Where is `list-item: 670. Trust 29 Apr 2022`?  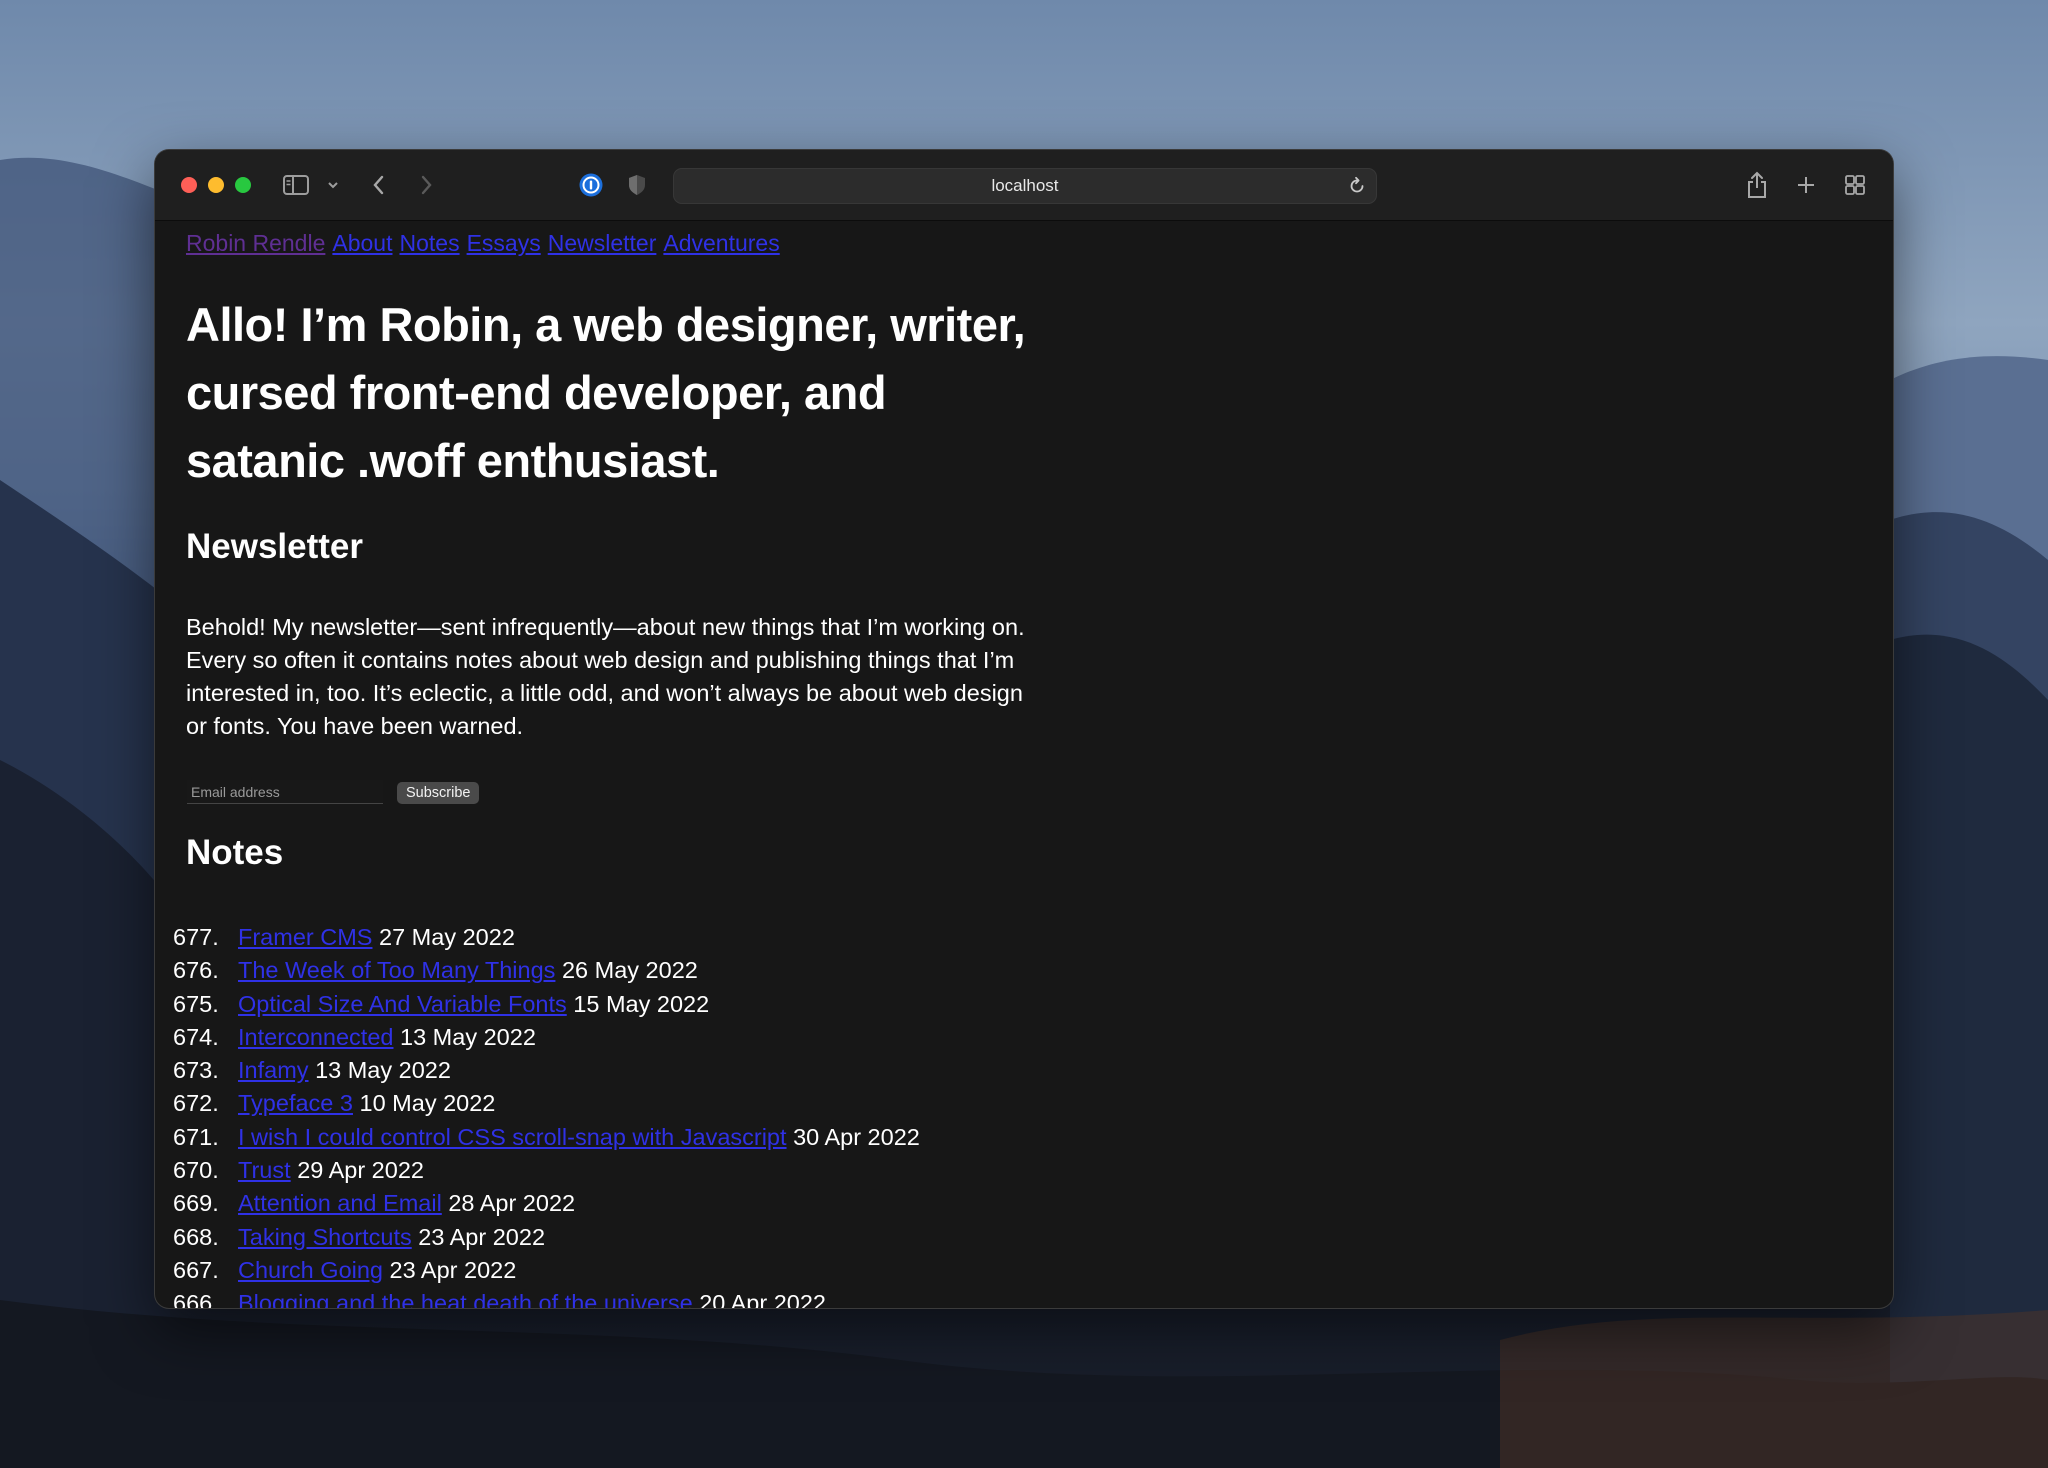
list-item: 670. Trust 29 Apr 2022 is located at coordinates (546, 1170).